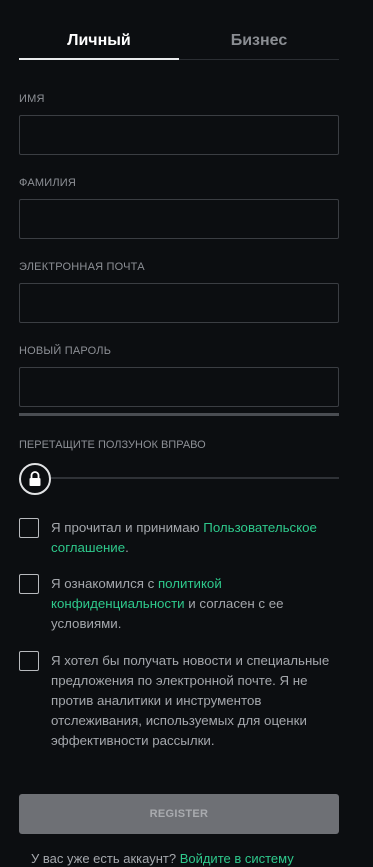 This screenshot has height=867, width=373. I want to click on account-type-tabs: Личный Бизнес, so click(179, 41).